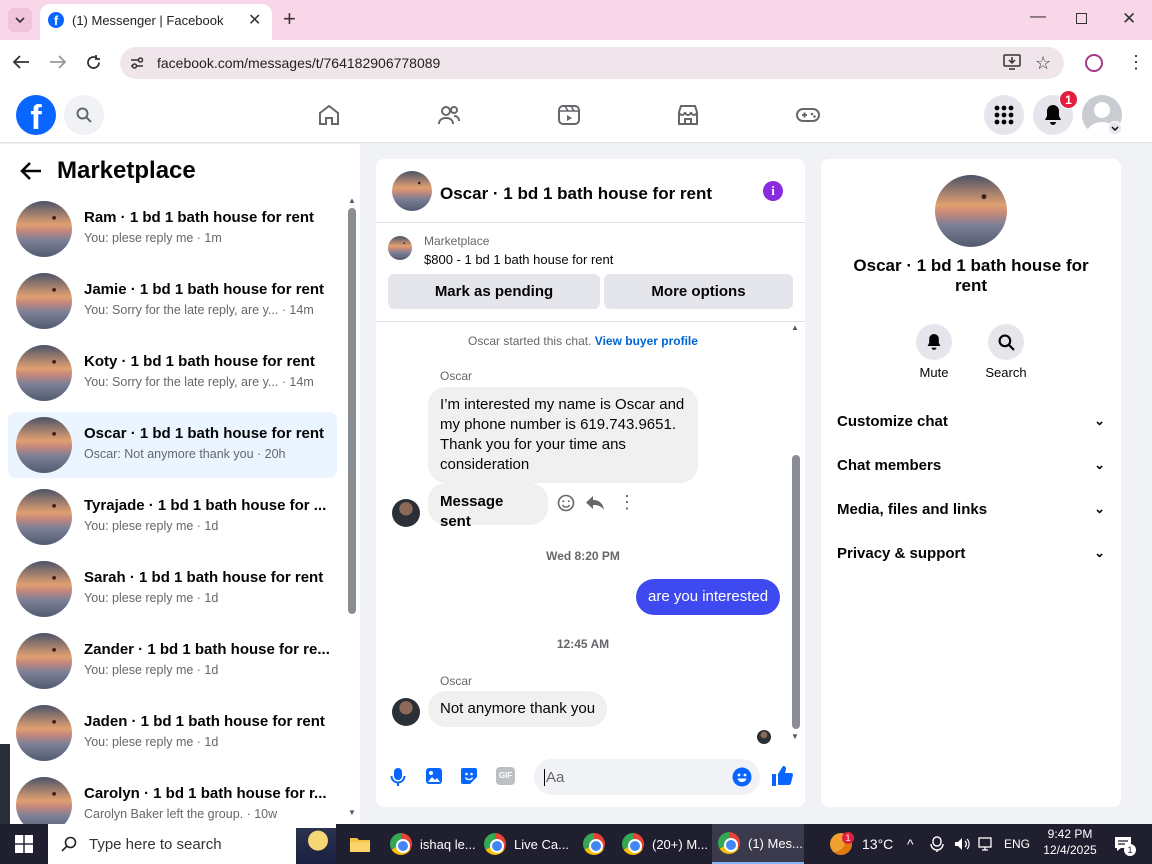  I want to click on more-actions-icon: ⋮, so click(627, 502).